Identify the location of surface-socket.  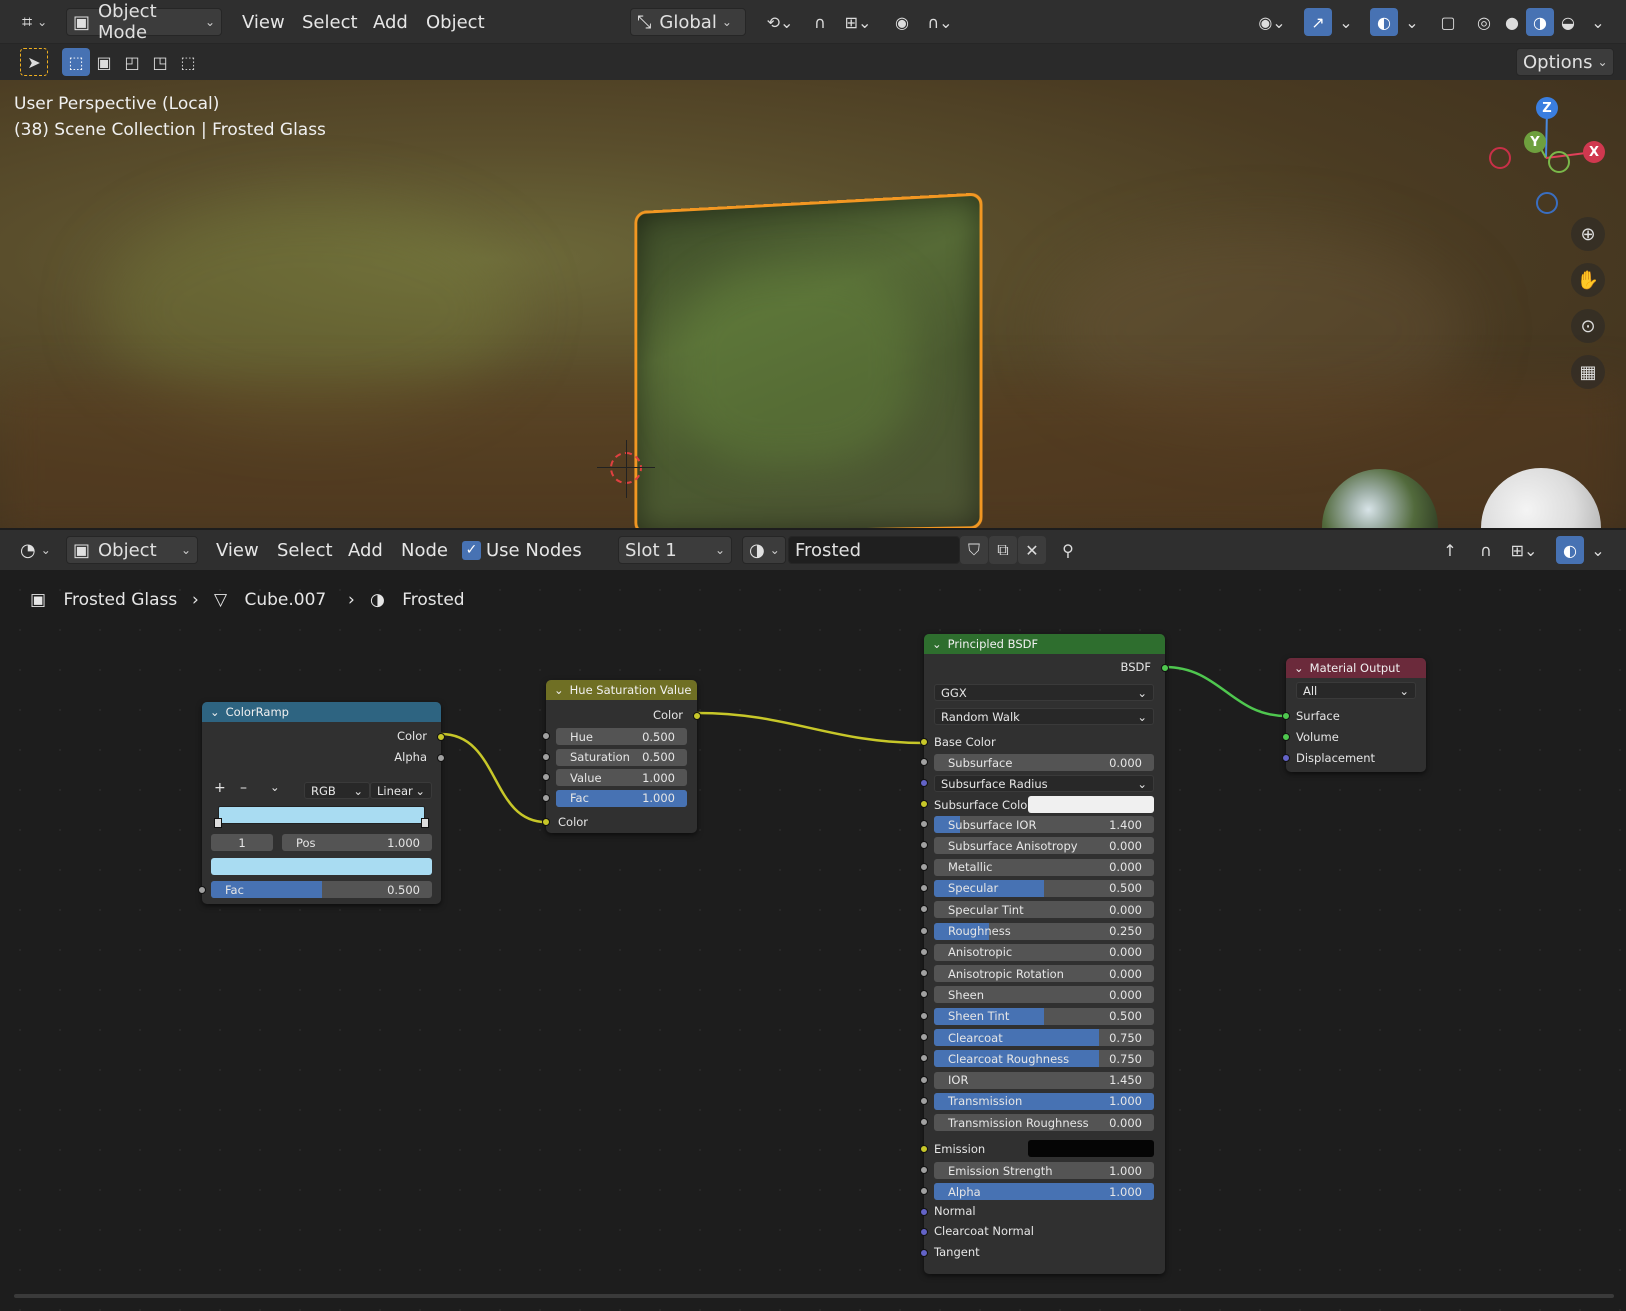
(1286, 716).